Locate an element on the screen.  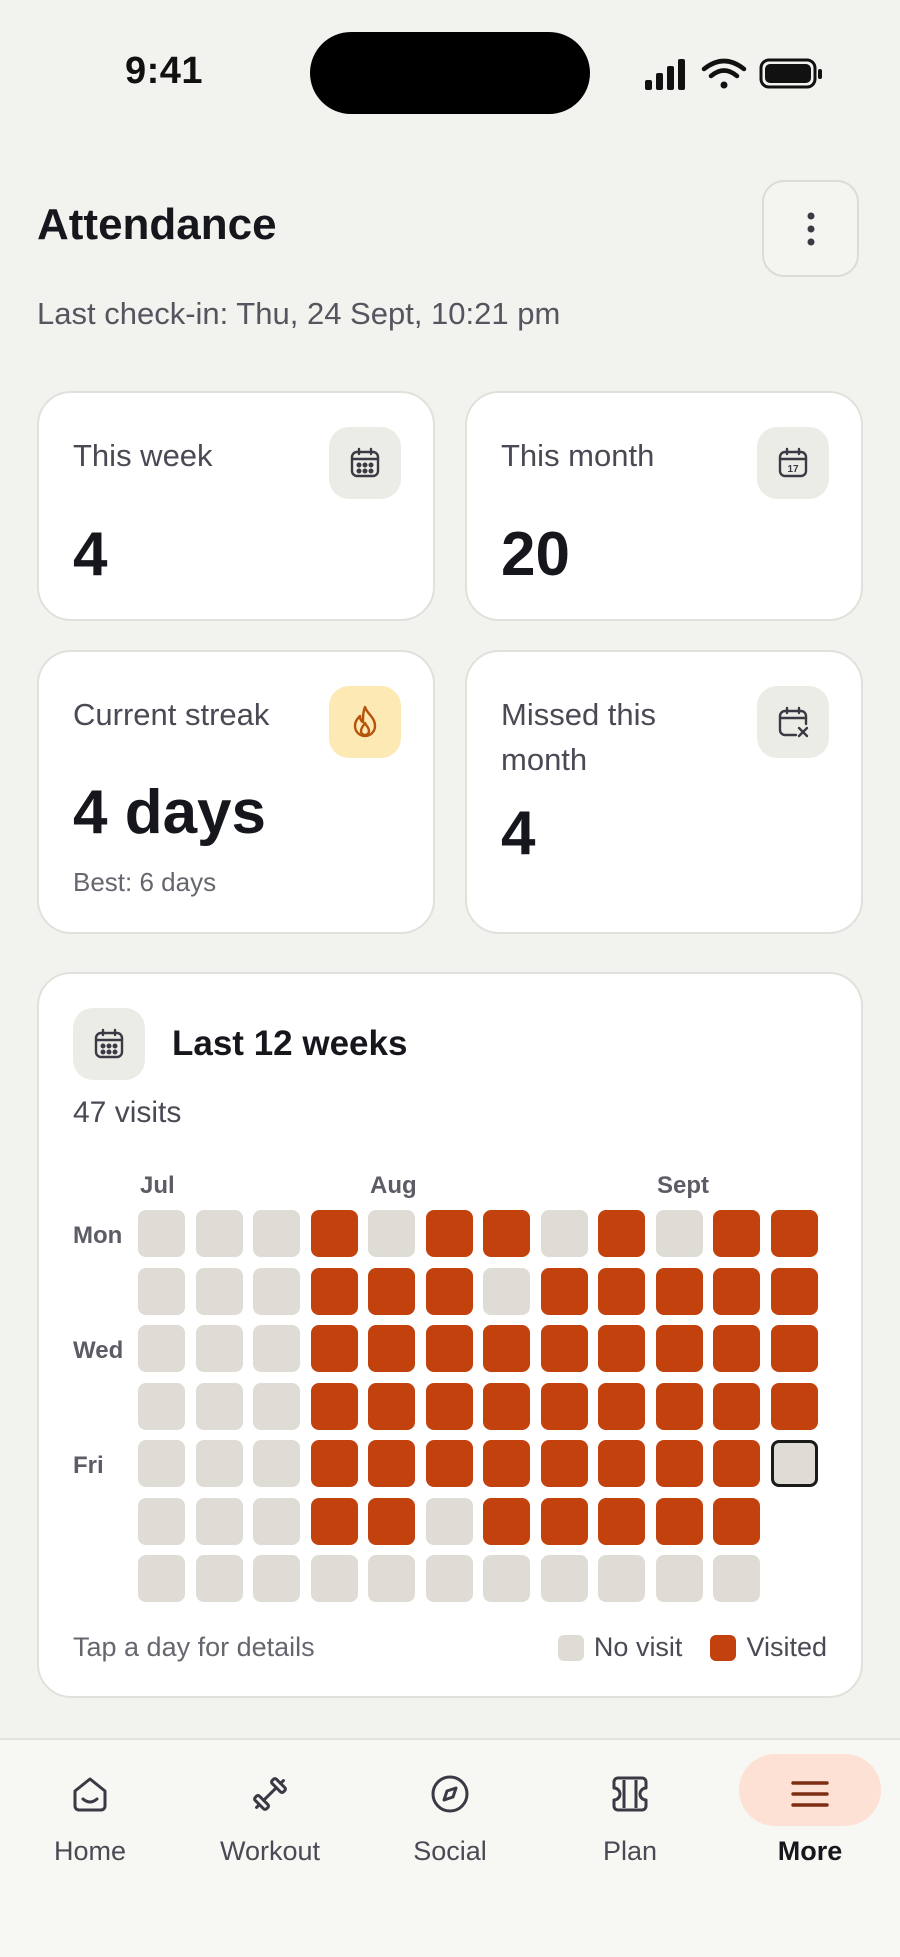
stat-card-current-streak: Current streak 4 days Best: 6 days is located at coordinates (236, 792).